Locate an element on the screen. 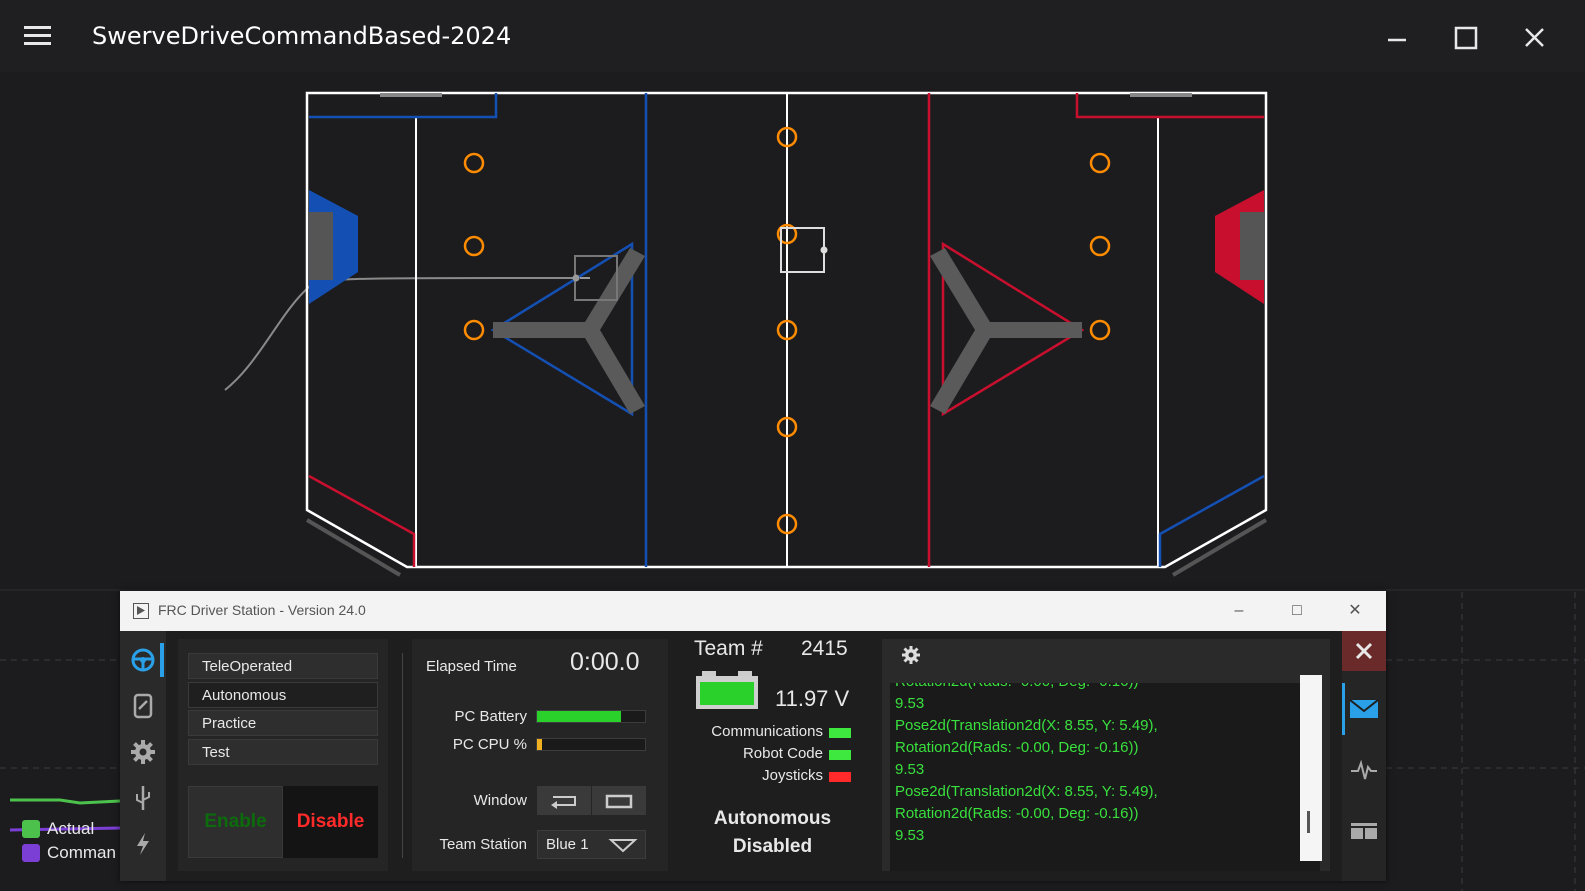 The width and height of the screenshot is (1585, 891). tab-power is located at coordinates (143, 844).